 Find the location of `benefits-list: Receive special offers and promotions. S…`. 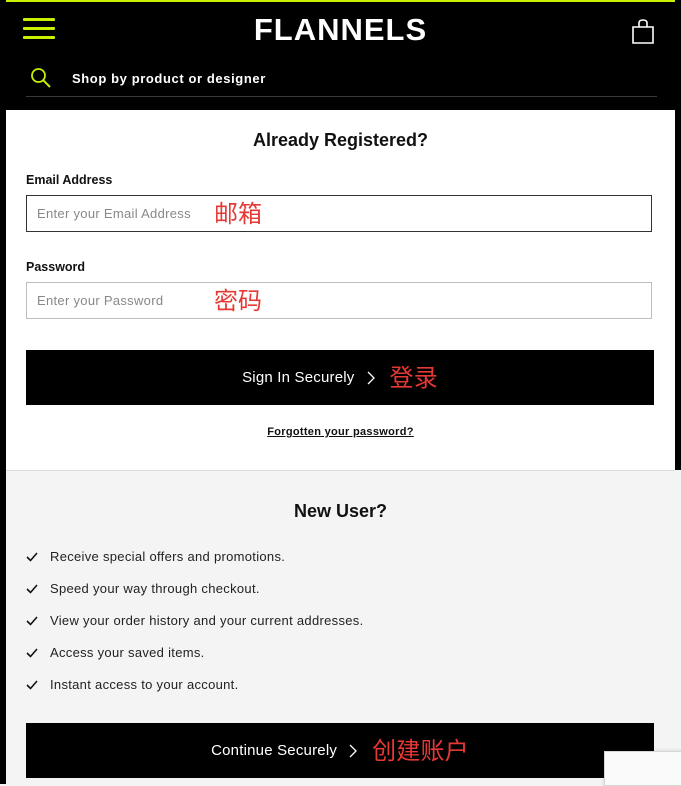

benefits-list: Receive special offers and promotions. S… is located at coordinates (194, 629).